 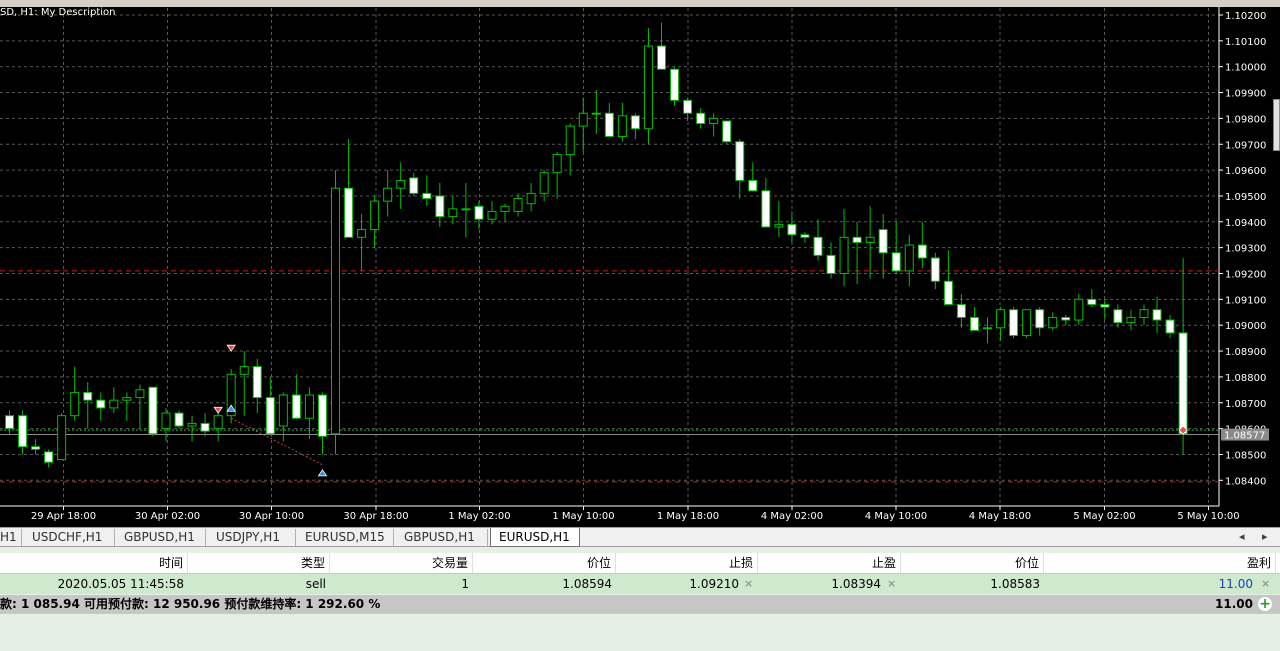 What do you see at coordinates (345, 537) in the screenshot?
I see `tab-eurusd-m15: EURUSD,M15` at bounding box center [345, 537].